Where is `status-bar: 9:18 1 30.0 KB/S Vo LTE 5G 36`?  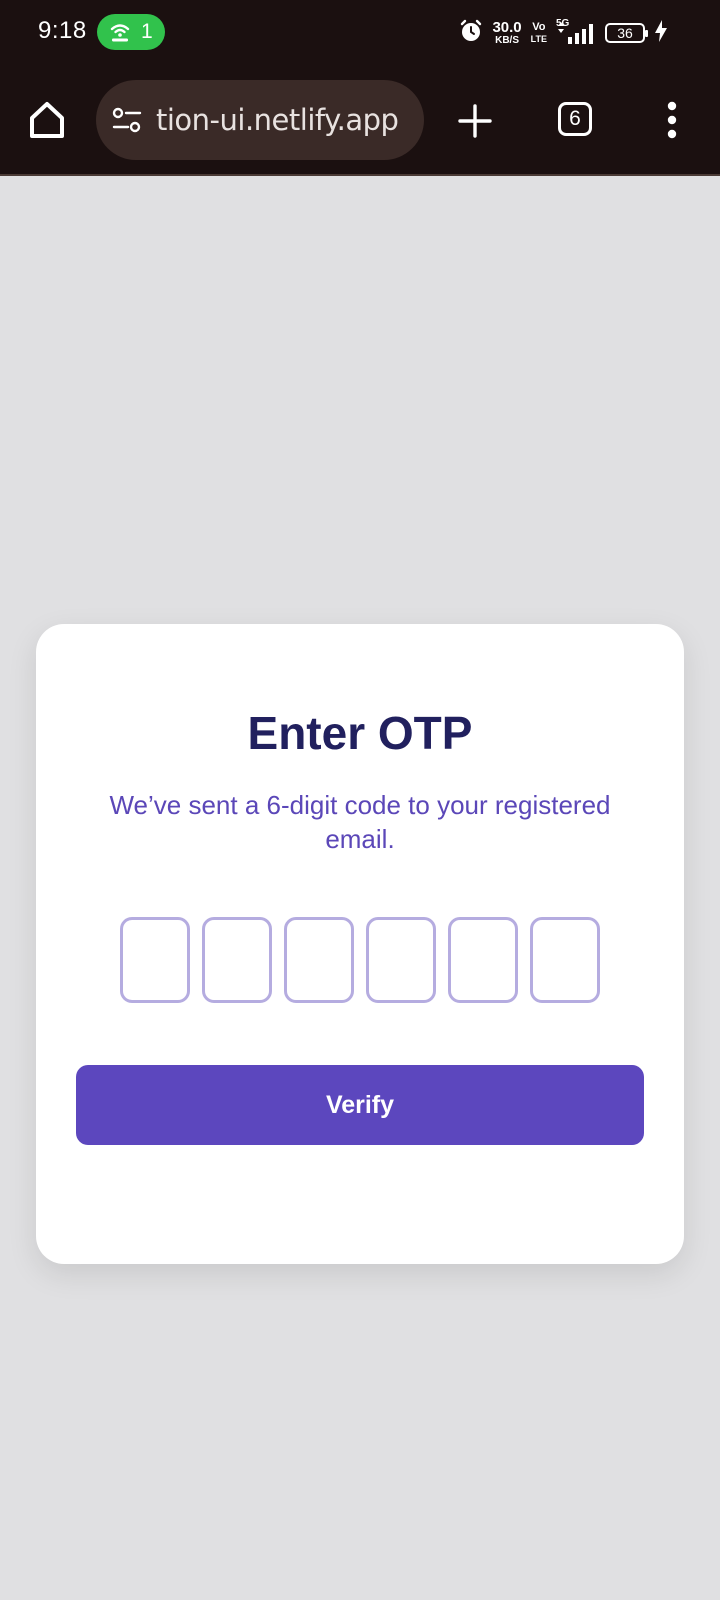 status-bar: 9:18 1 30.0 KB/S Vo LTE 5G 36 is located at coordinates (360, 33).